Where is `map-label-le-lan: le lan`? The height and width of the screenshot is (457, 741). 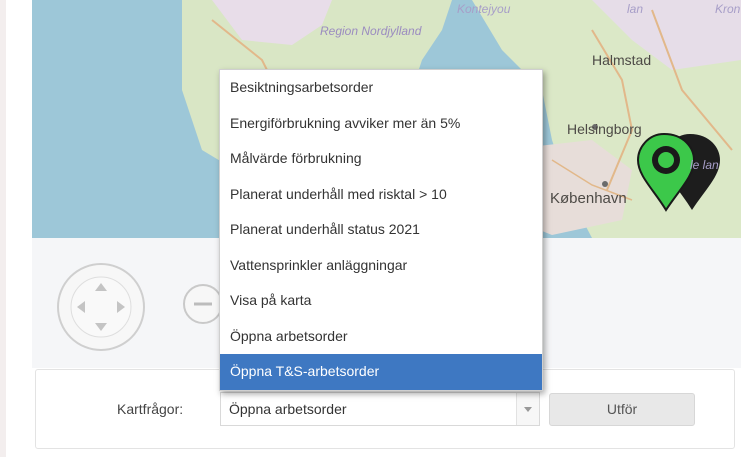
map-label-le-lan: le lan is located at coordinates (704, 165).